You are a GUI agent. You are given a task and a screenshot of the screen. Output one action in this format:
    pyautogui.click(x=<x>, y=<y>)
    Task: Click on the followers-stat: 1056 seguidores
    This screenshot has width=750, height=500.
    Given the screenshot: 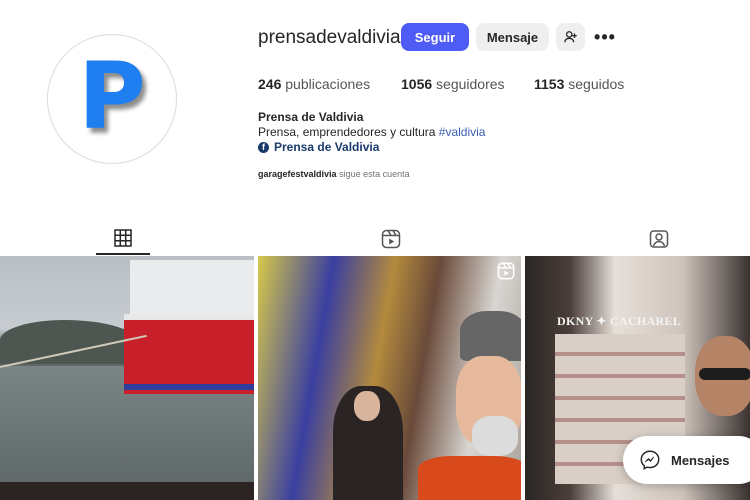 What is the action you would take?
    pyautogui.click(x=453, y=84)
    